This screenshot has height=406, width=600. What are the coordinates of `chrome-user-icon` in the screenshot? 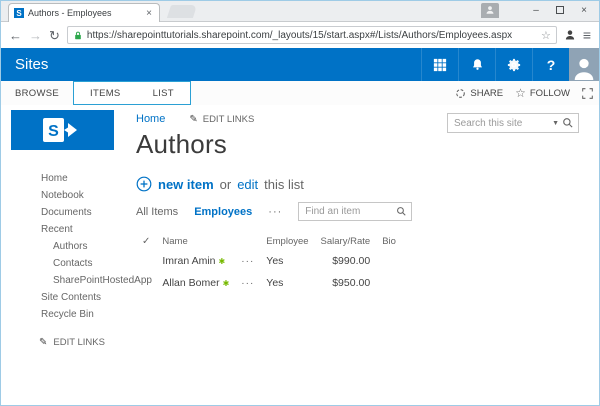 It's located at (490, 10).